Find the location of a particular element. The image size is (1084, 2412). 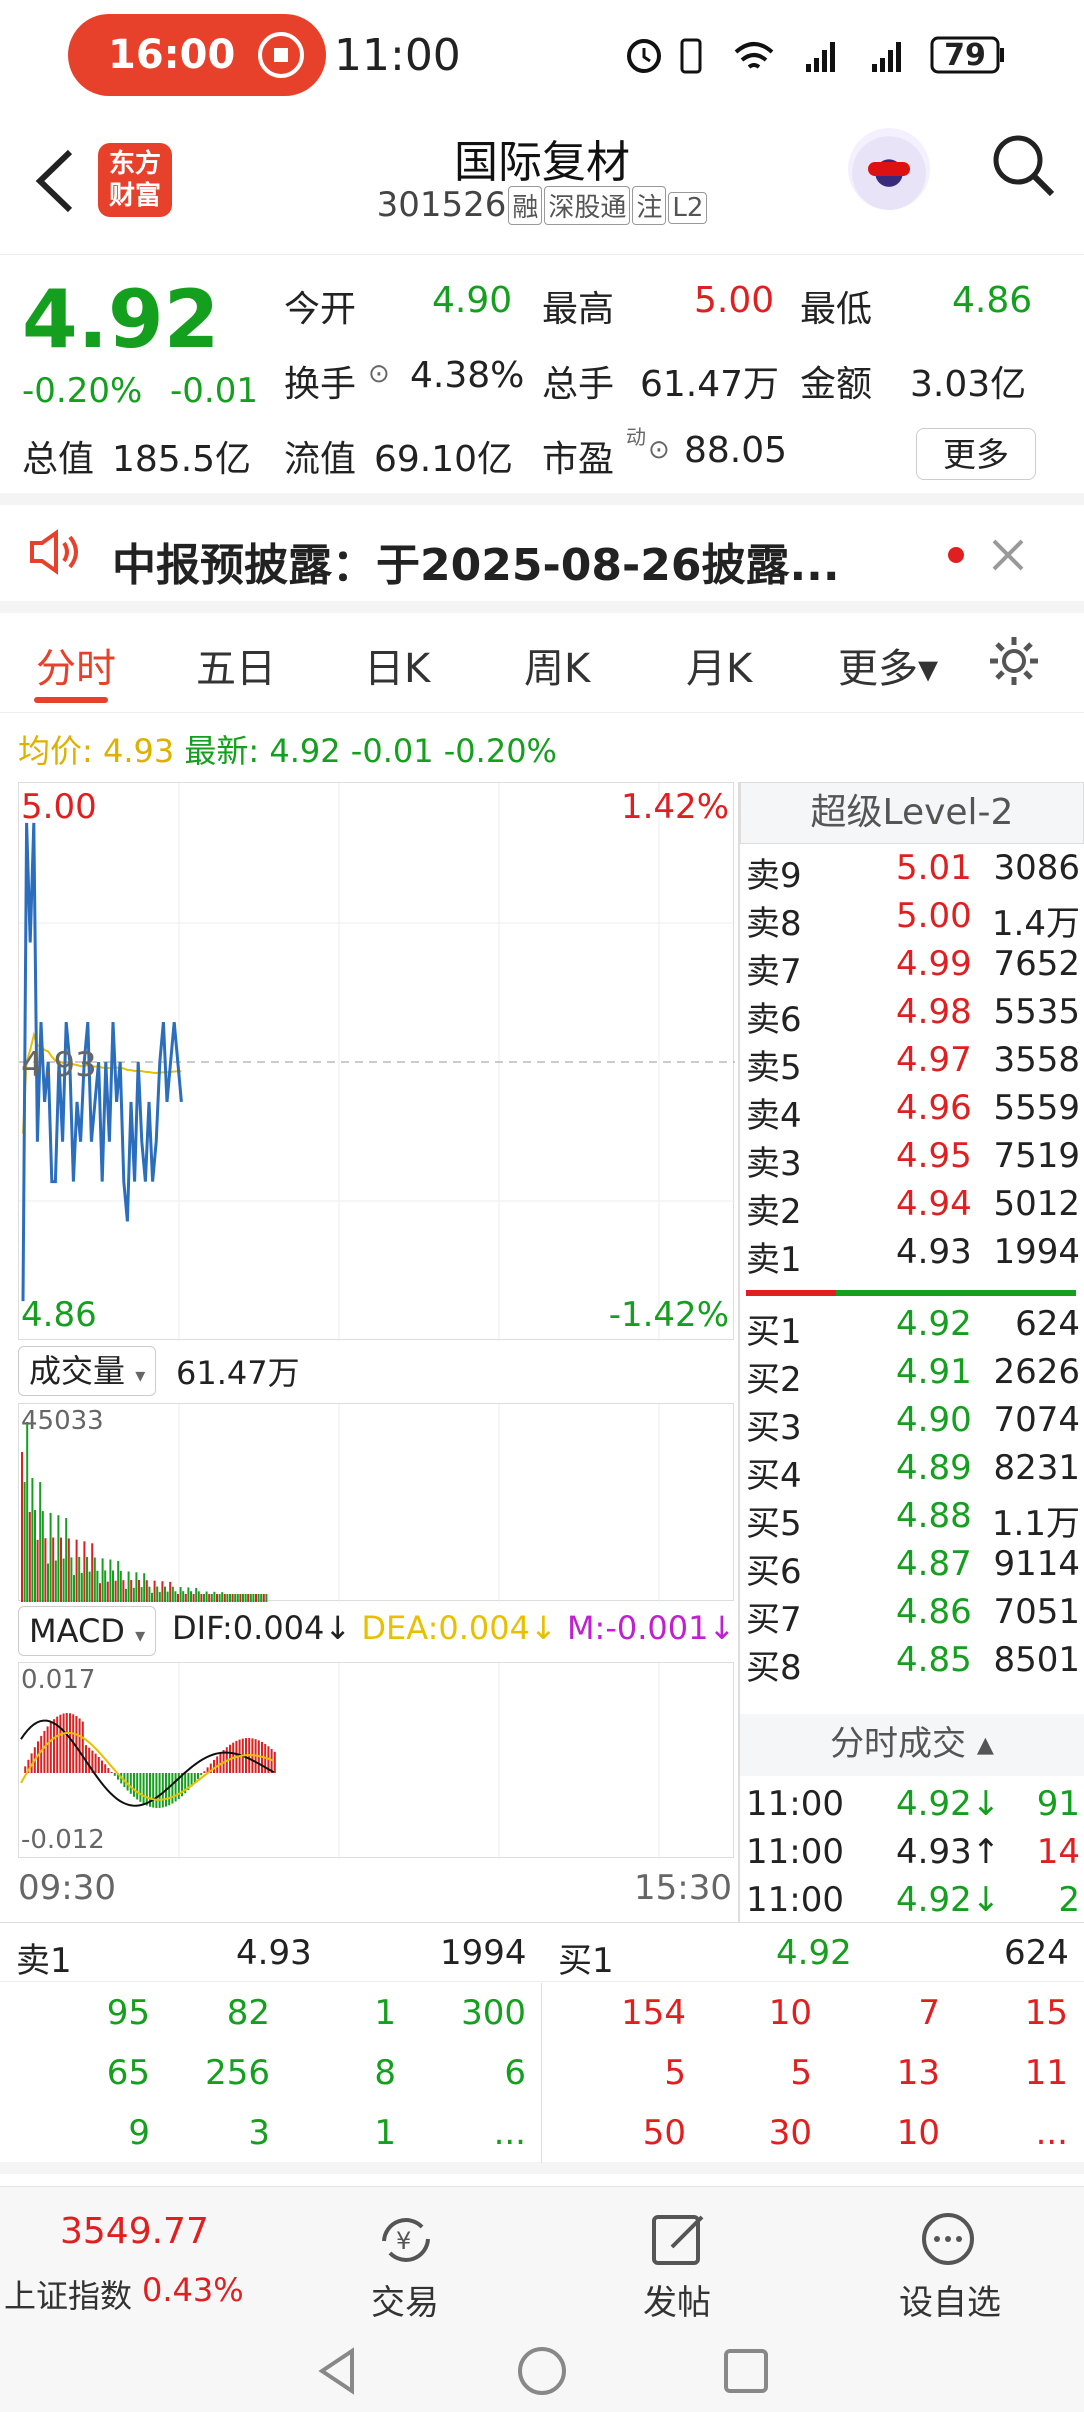

stock-name: 国际复材 is located at coordinates (542, 162).